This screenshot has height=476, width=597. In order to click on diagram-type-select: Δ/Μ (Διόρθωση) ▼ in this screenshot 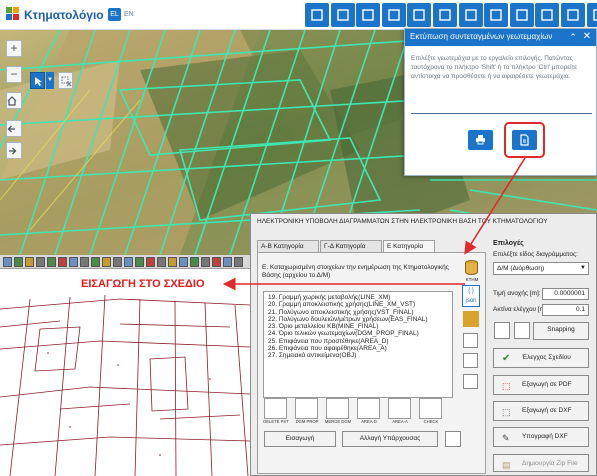, I will do `click(541, 268)`.